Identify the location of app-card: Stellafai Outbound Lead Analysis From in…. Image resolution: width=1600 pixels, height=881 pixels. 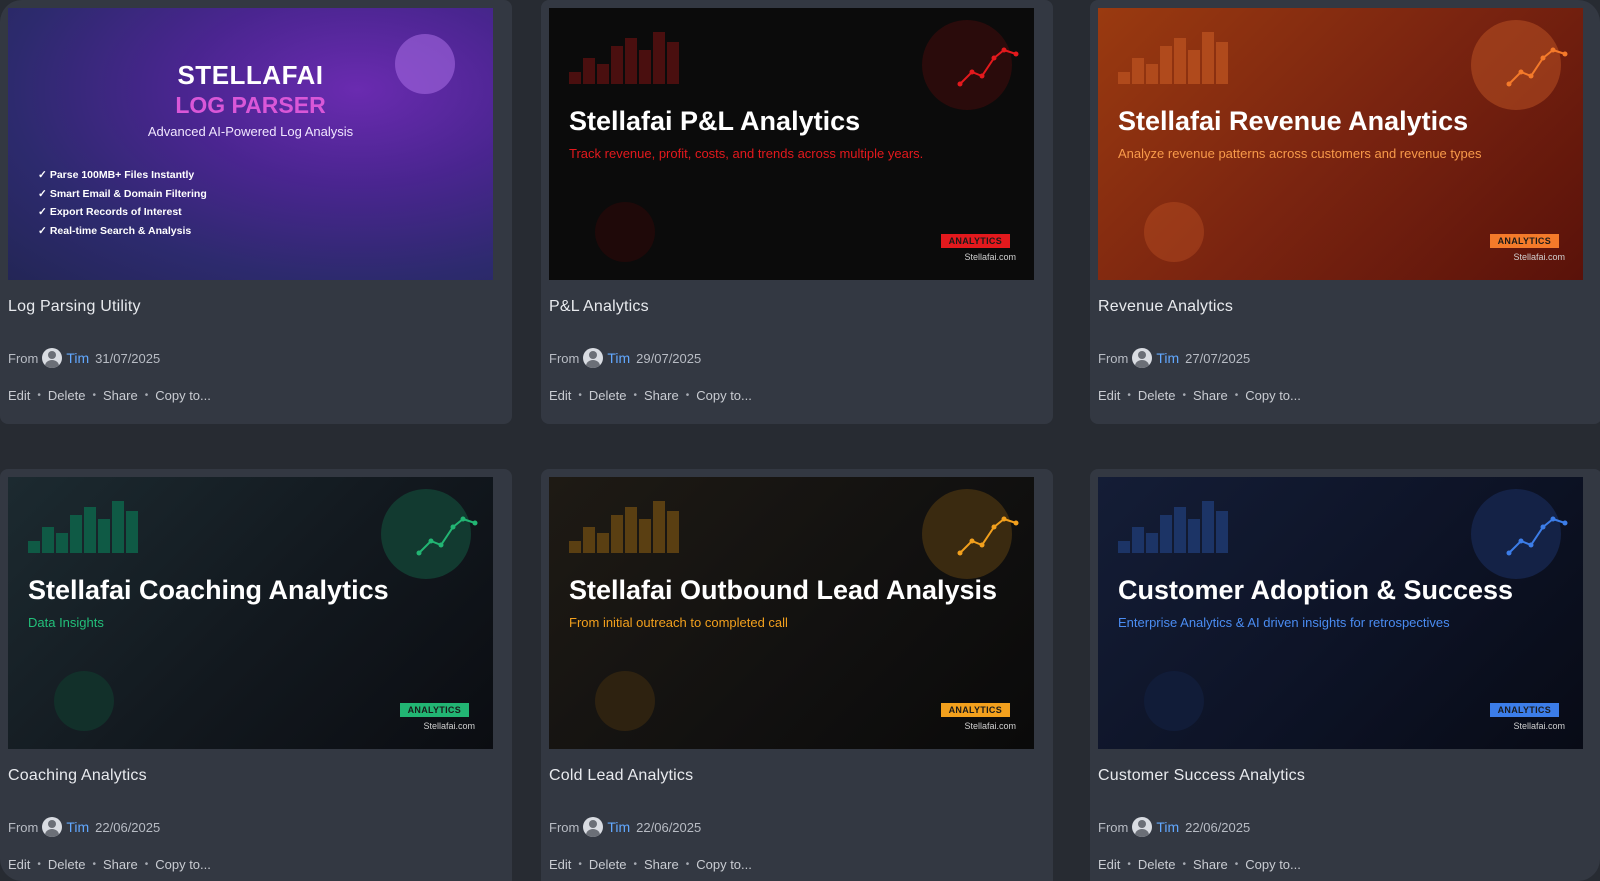
(797, 675).